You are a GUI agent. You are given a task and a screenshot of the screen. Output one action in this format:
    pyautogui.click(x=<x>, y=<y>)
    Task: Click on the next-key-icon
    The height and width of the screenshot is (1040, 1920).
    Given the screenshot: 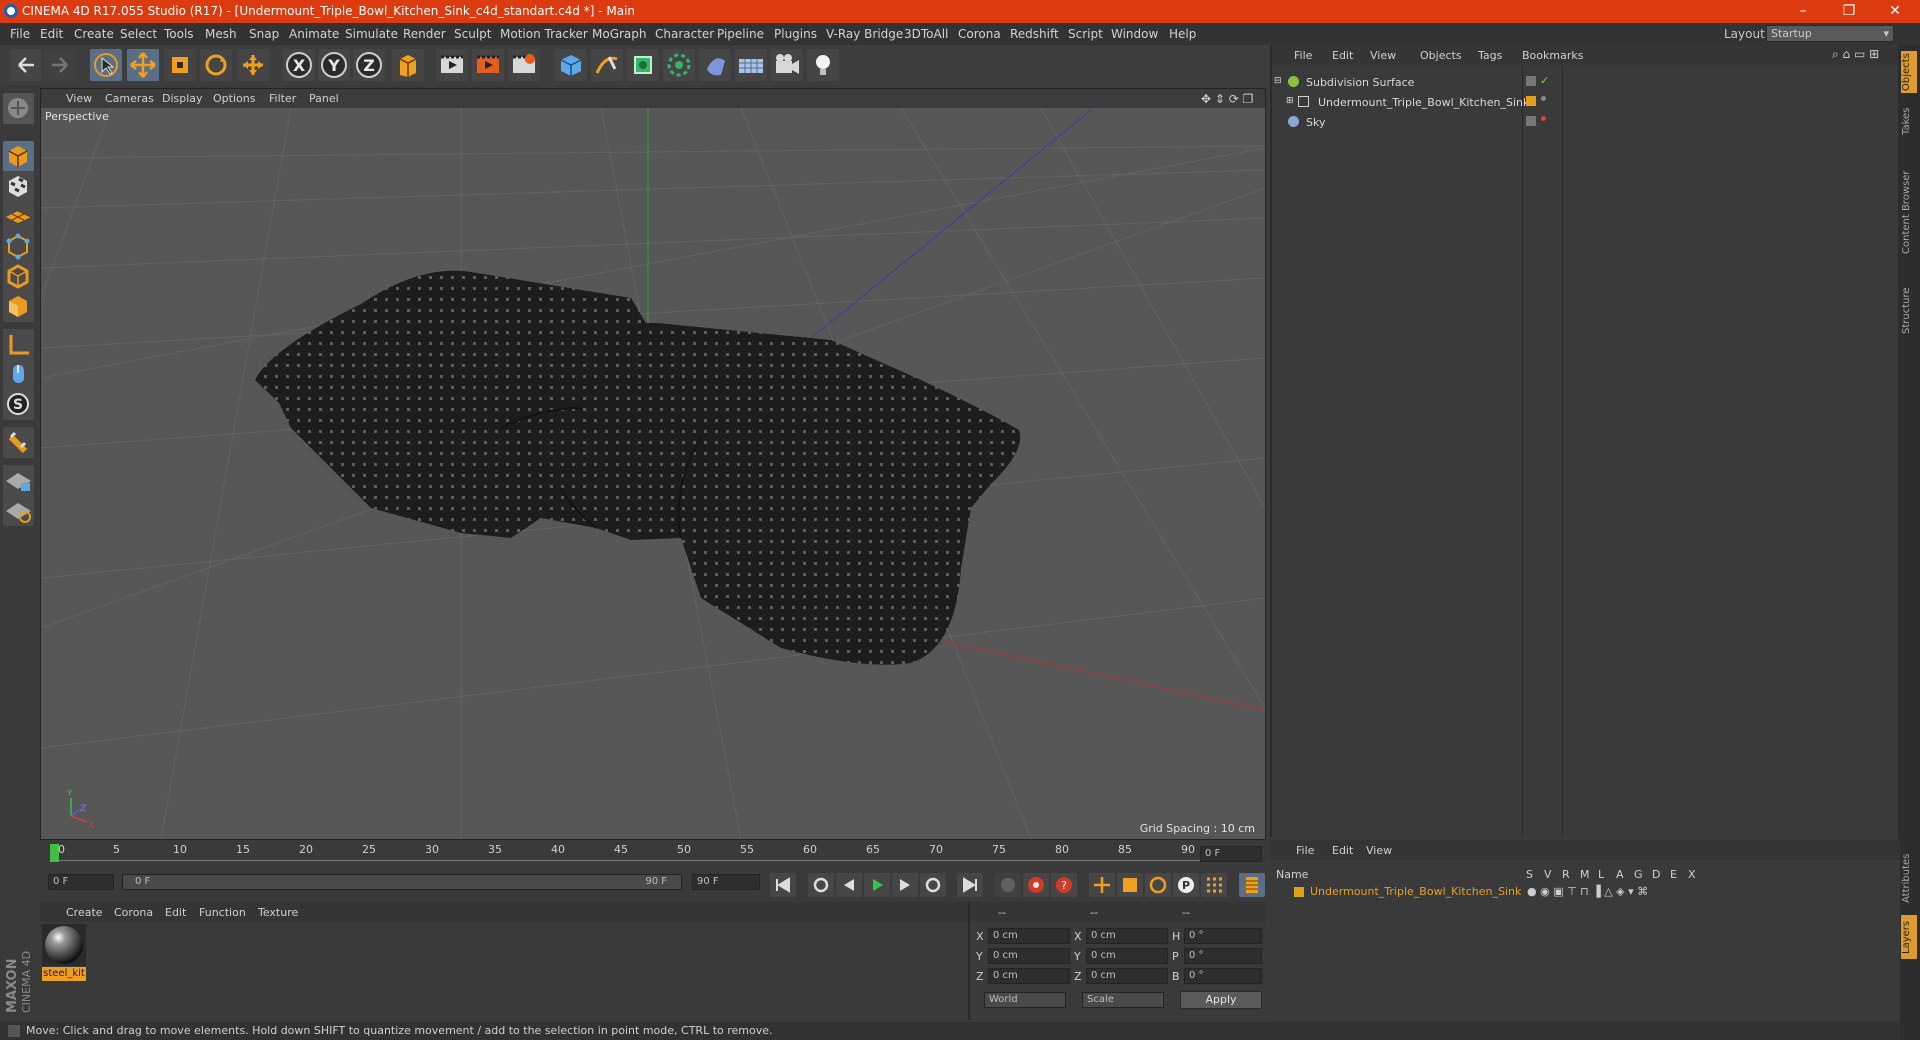 What is the action you would take?
    pyautogui.click(x=933, y=885)
    